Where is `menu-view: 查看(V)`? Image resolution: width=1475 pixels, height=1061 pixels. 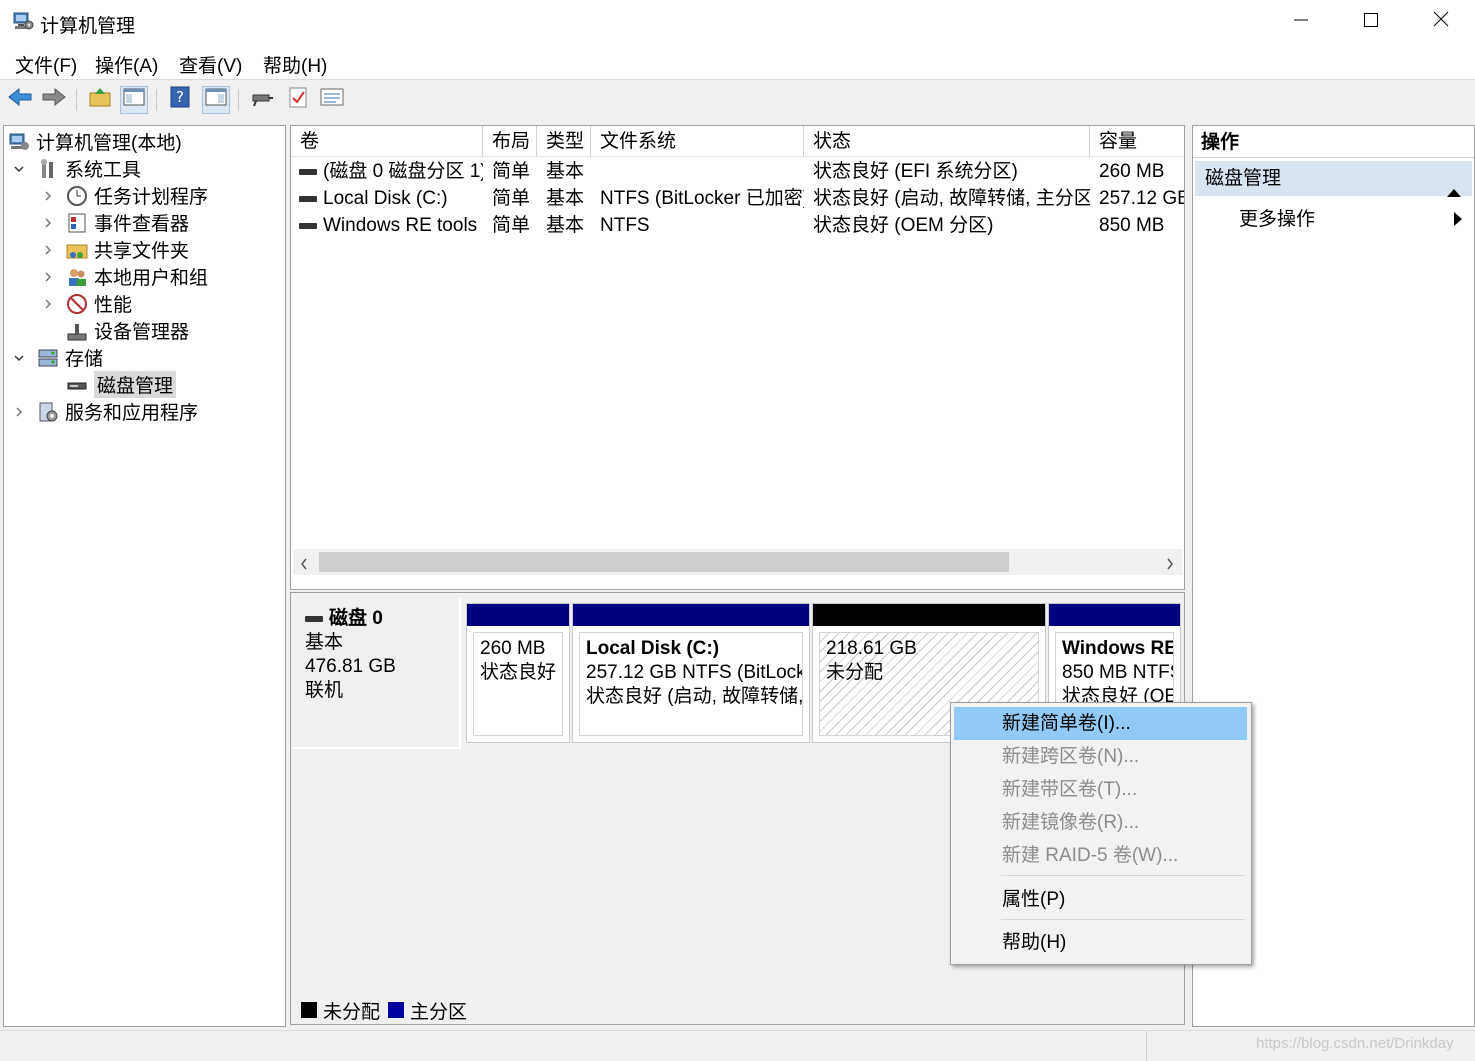 menu-view: 查看(V) is located at coordinates (210, 64).